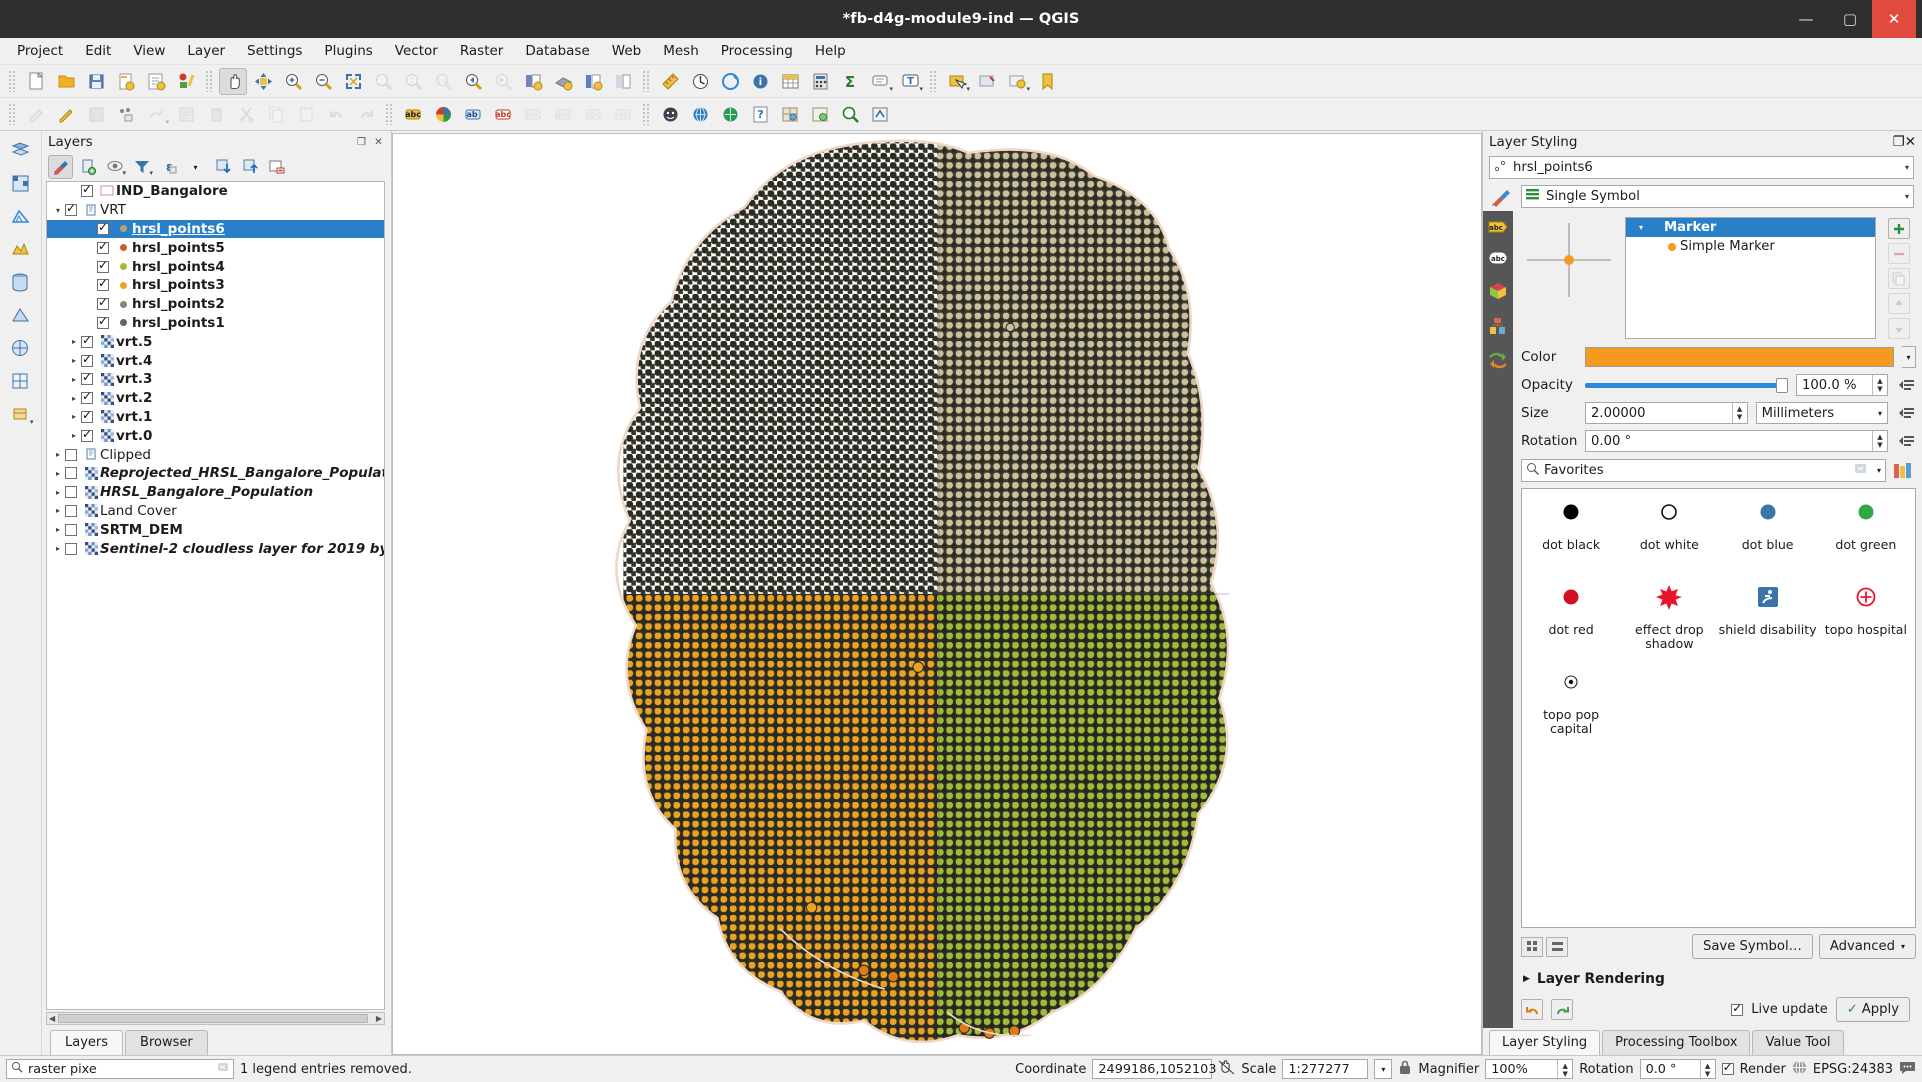 The height and width of the screenshot is (1082, 1922). Describe the element at coordinates (1737, 1008) in the screenshot. I see `live-update-checkbox` at that location.